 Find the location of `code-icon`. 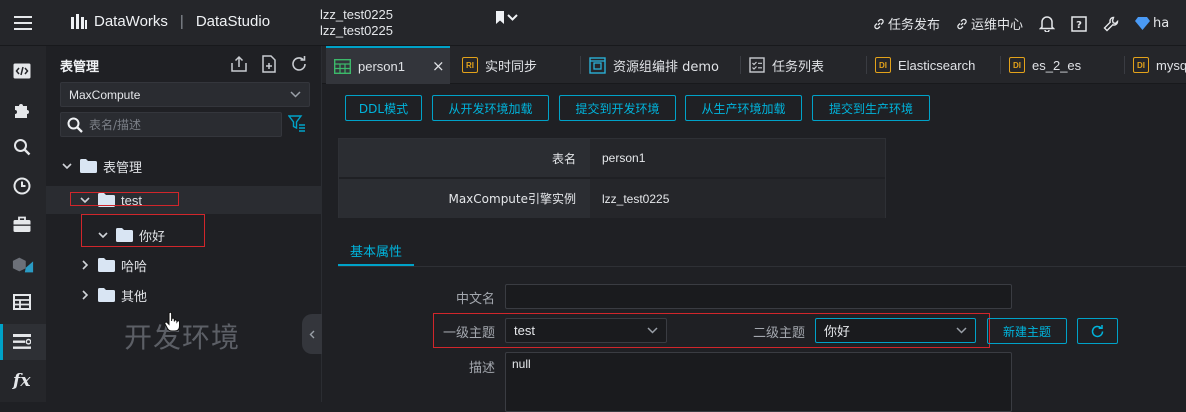

code-icon is located at coordinates (22, 71).